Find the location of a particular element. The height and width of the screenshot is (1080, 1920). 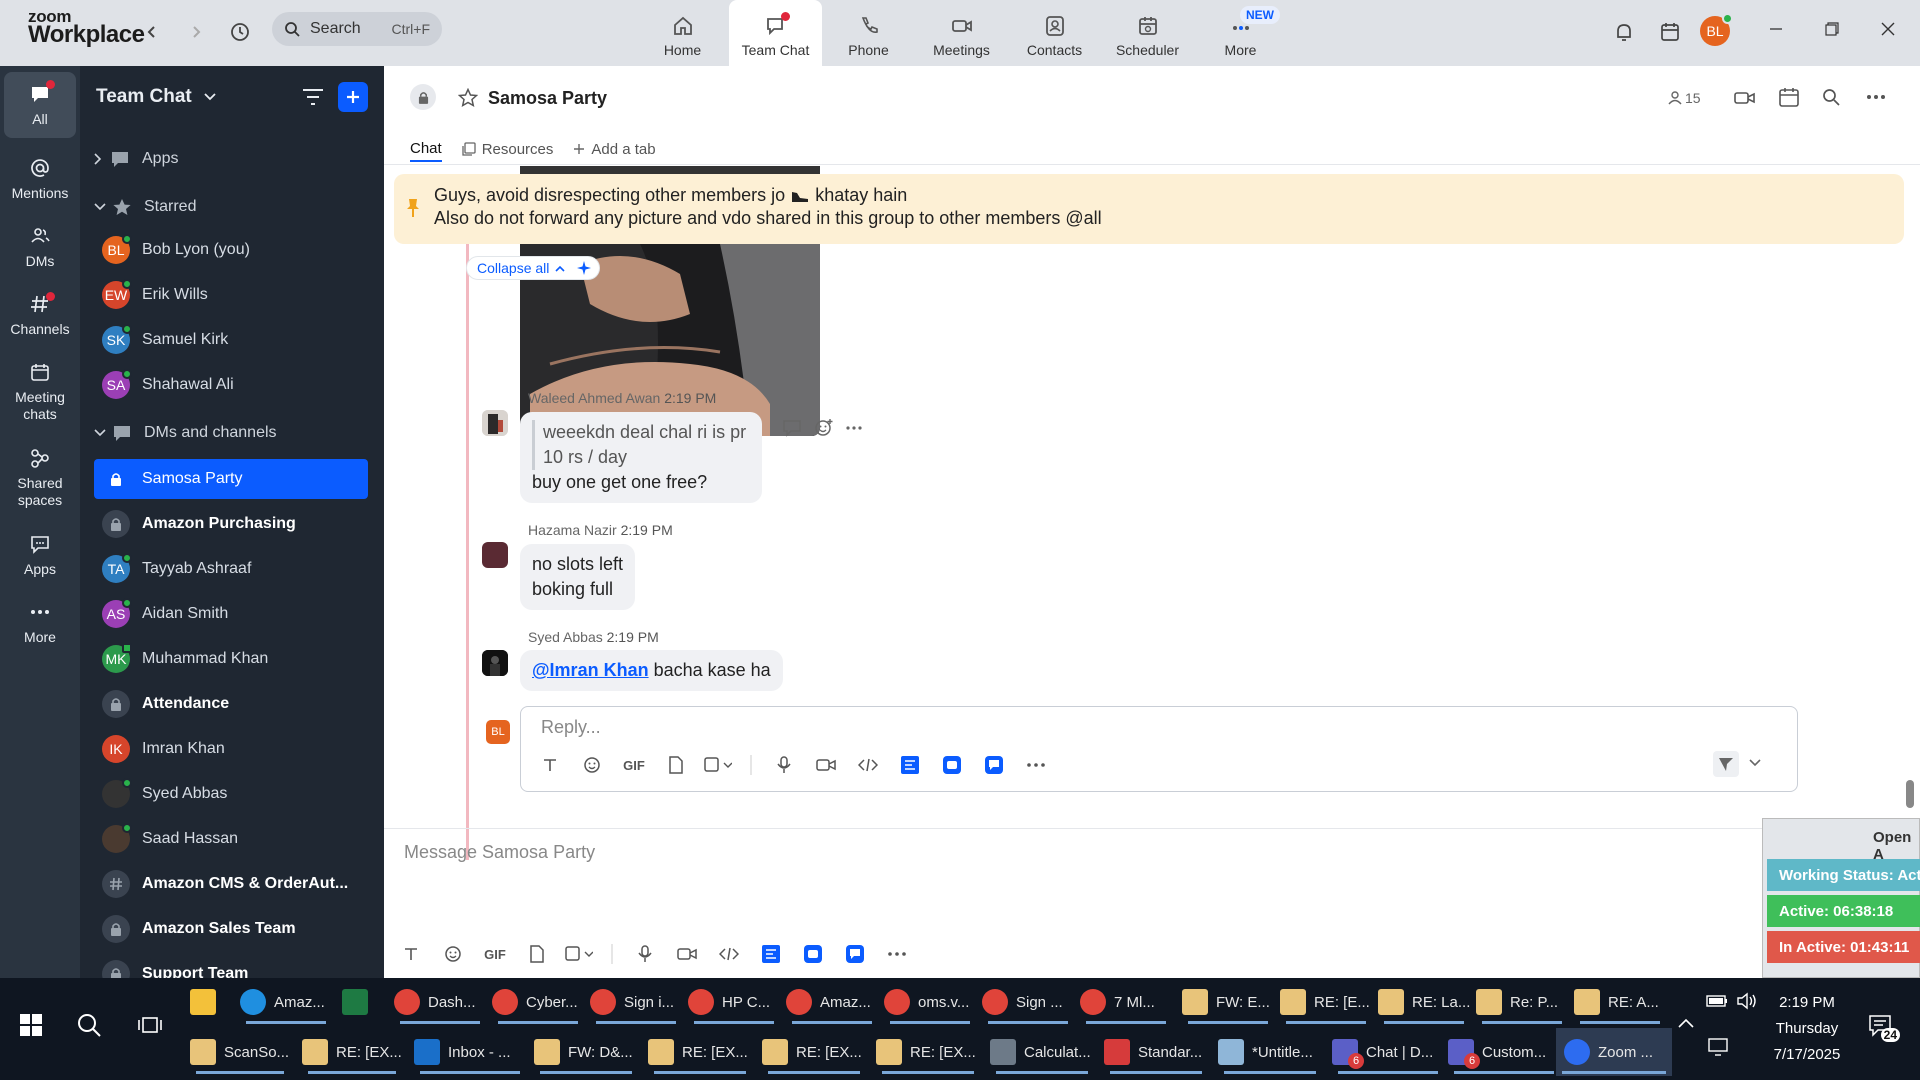

rail-apps: Apps is located at coordinates (40, 554).